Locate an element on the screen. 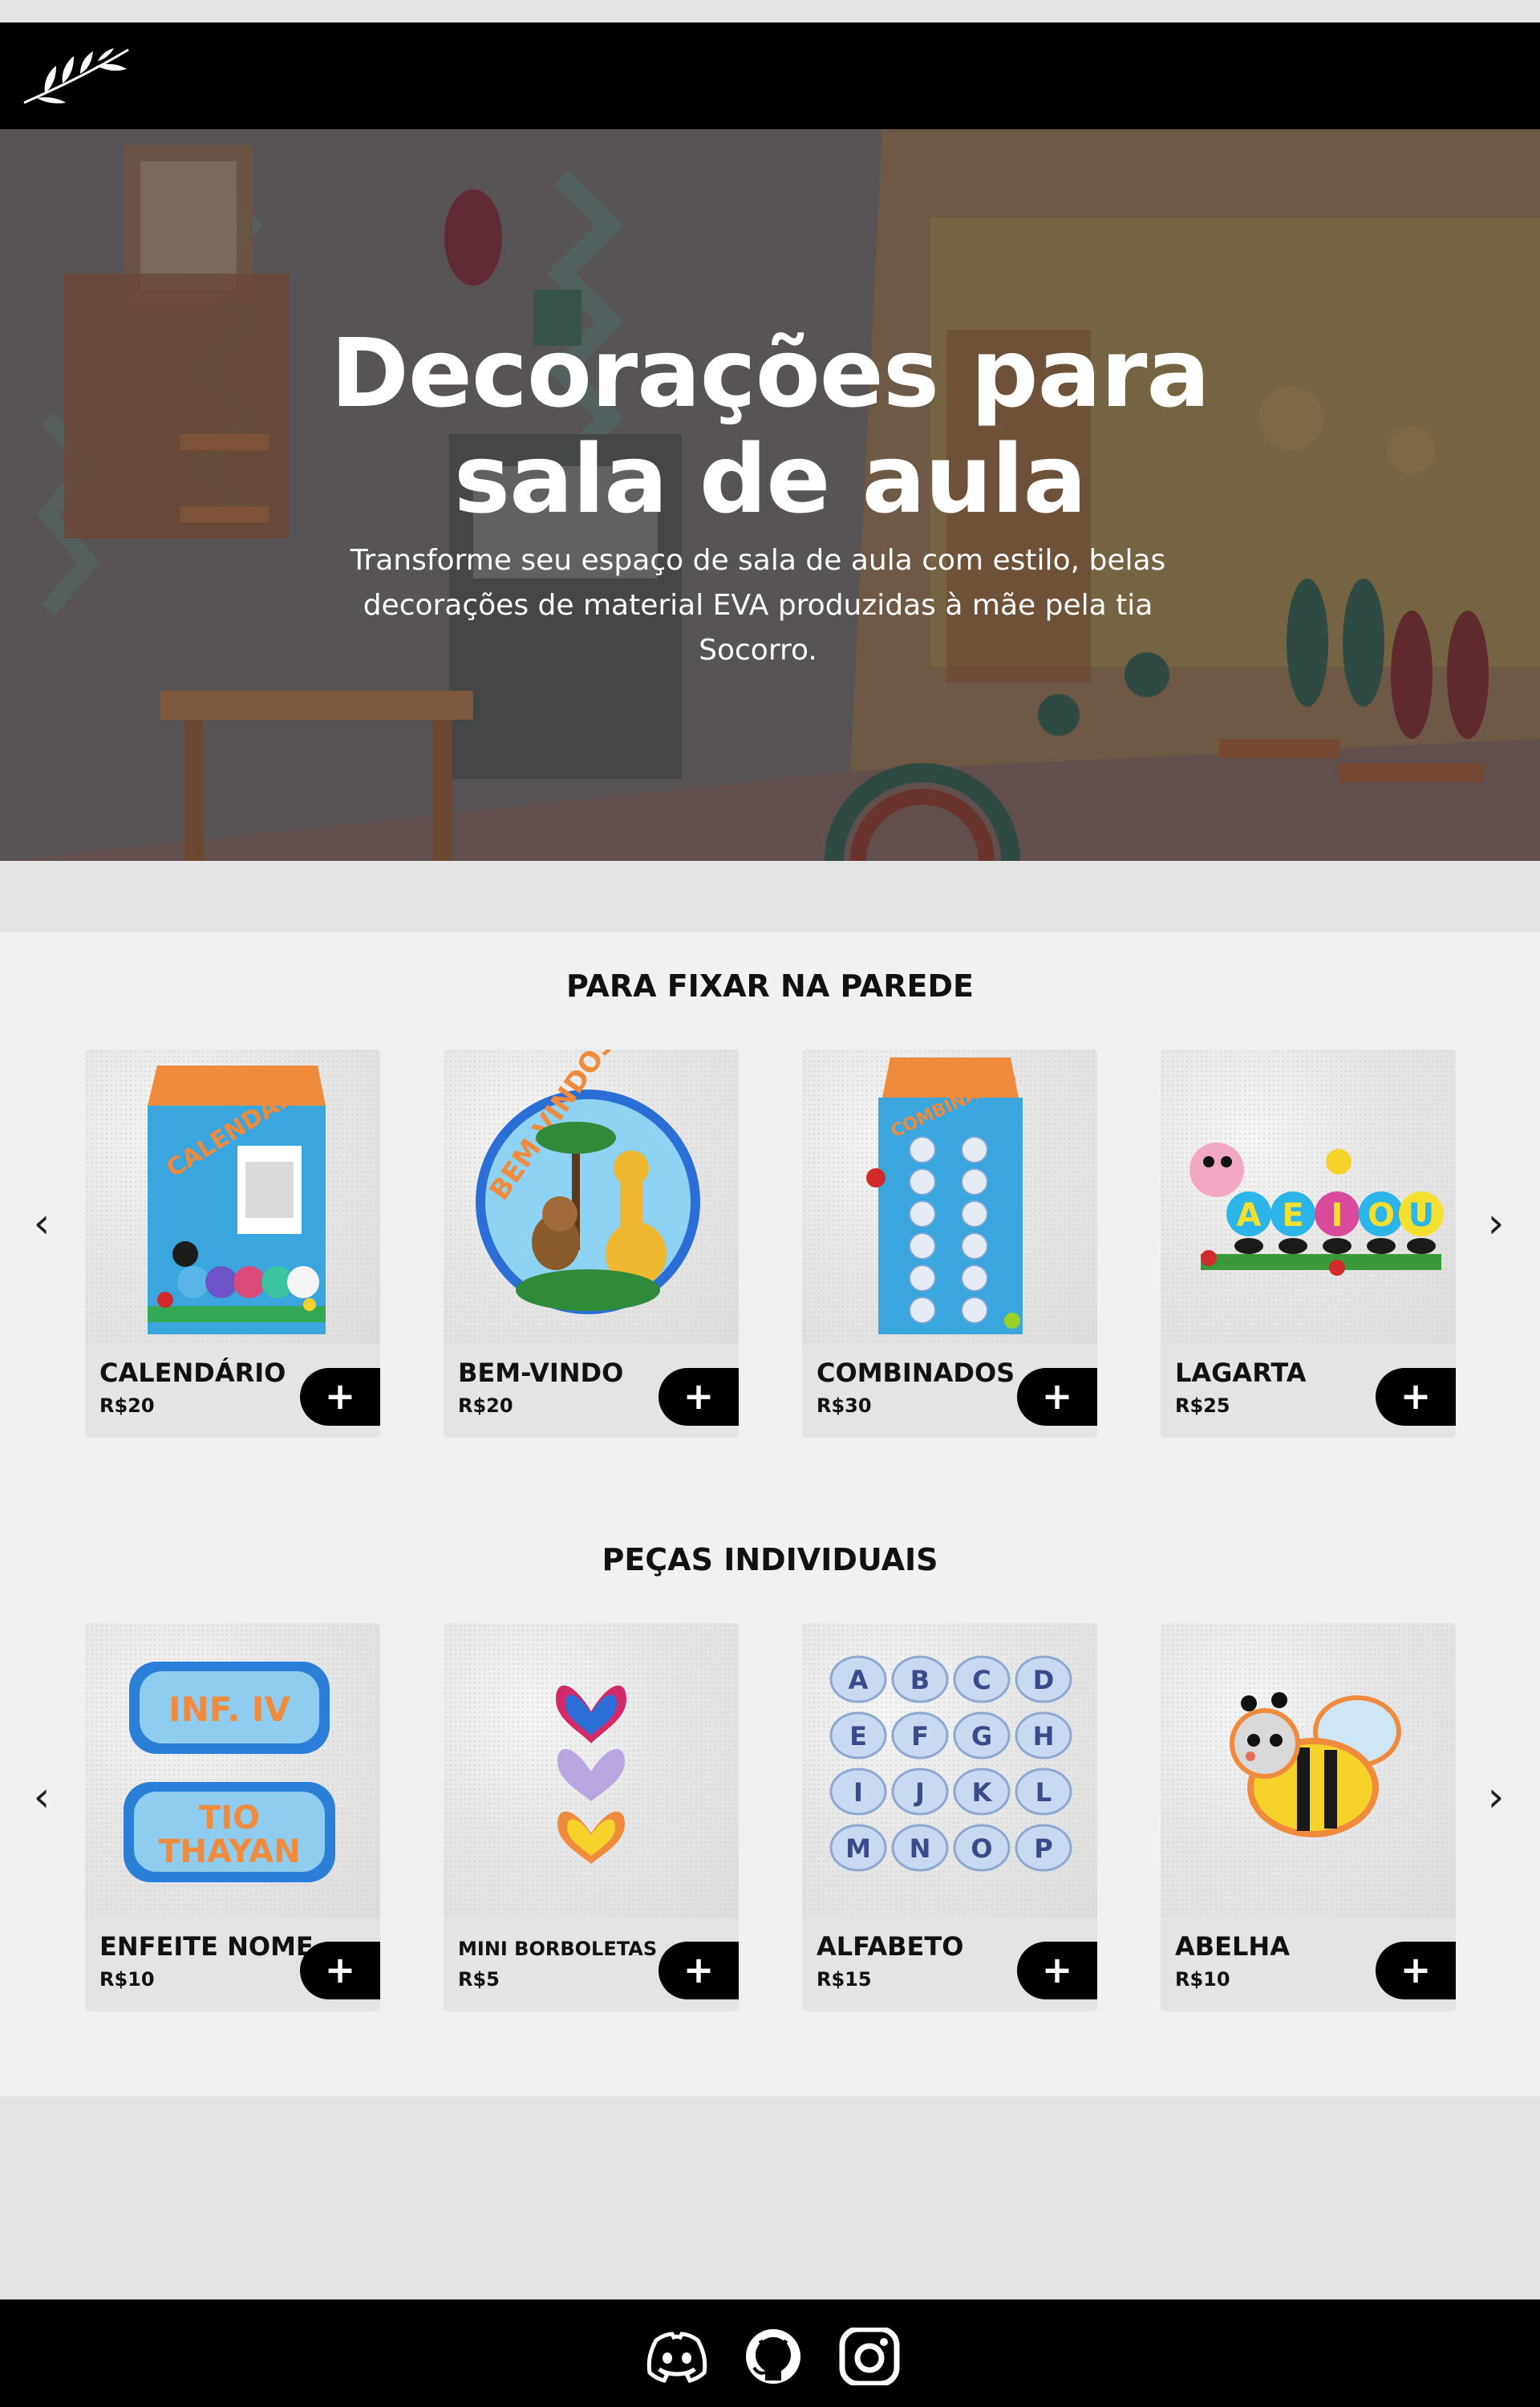  product-card-mini-borboletas: MINI BORBOLETAS R$5 + is located at coordinates (591, 1817).